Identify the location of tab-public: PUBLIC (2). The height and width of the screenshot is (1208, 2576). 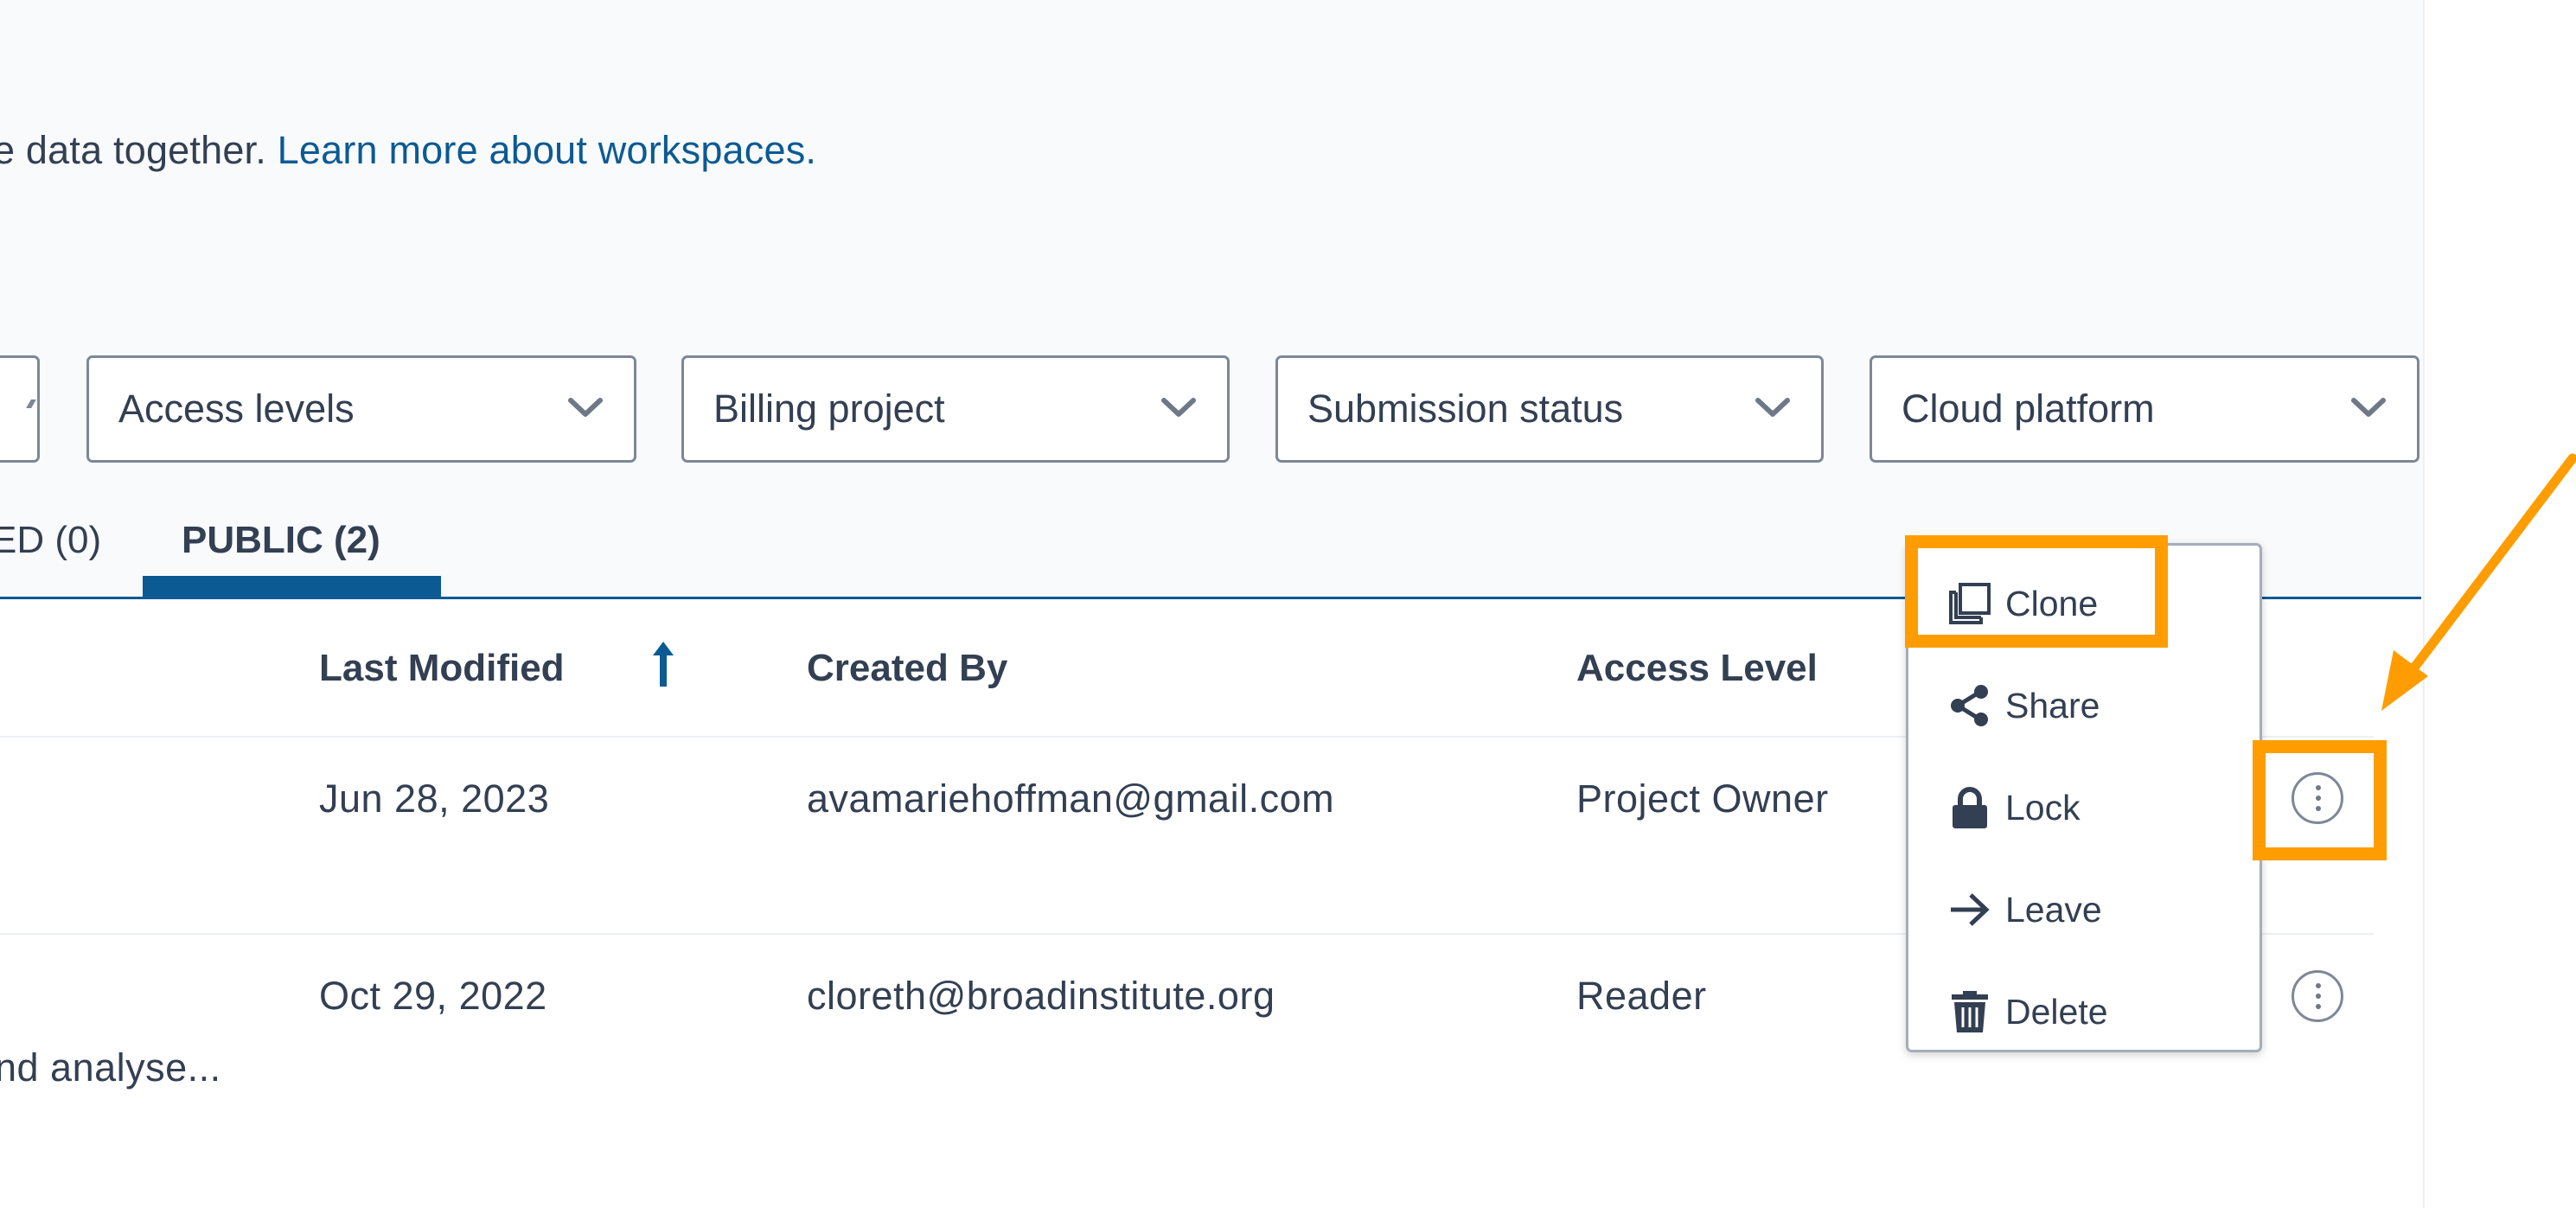
(281, 540).